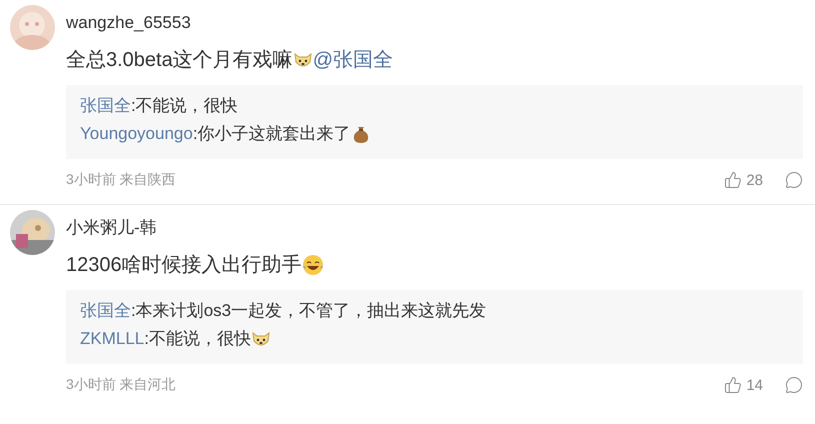  What do you see at coordinates (230, 60) in the screenshot?
I see `comment-text: 全总3.0beta这个月有戏嘛 @张国全` at bounding box center [230, 60].